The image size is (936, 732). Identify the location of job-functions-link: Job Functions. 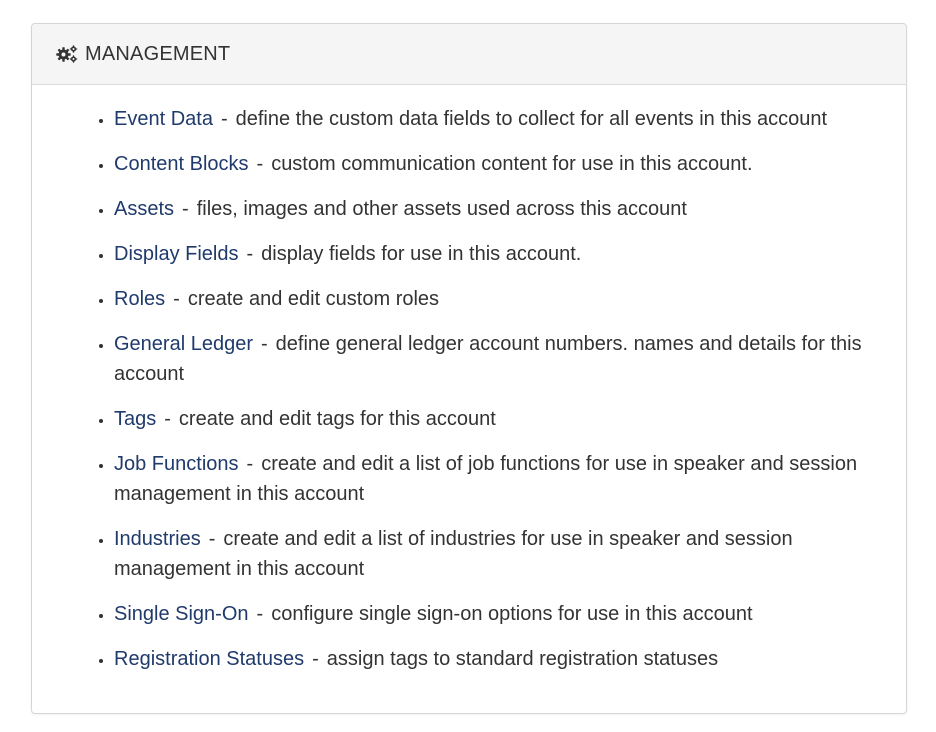
(176, 464).